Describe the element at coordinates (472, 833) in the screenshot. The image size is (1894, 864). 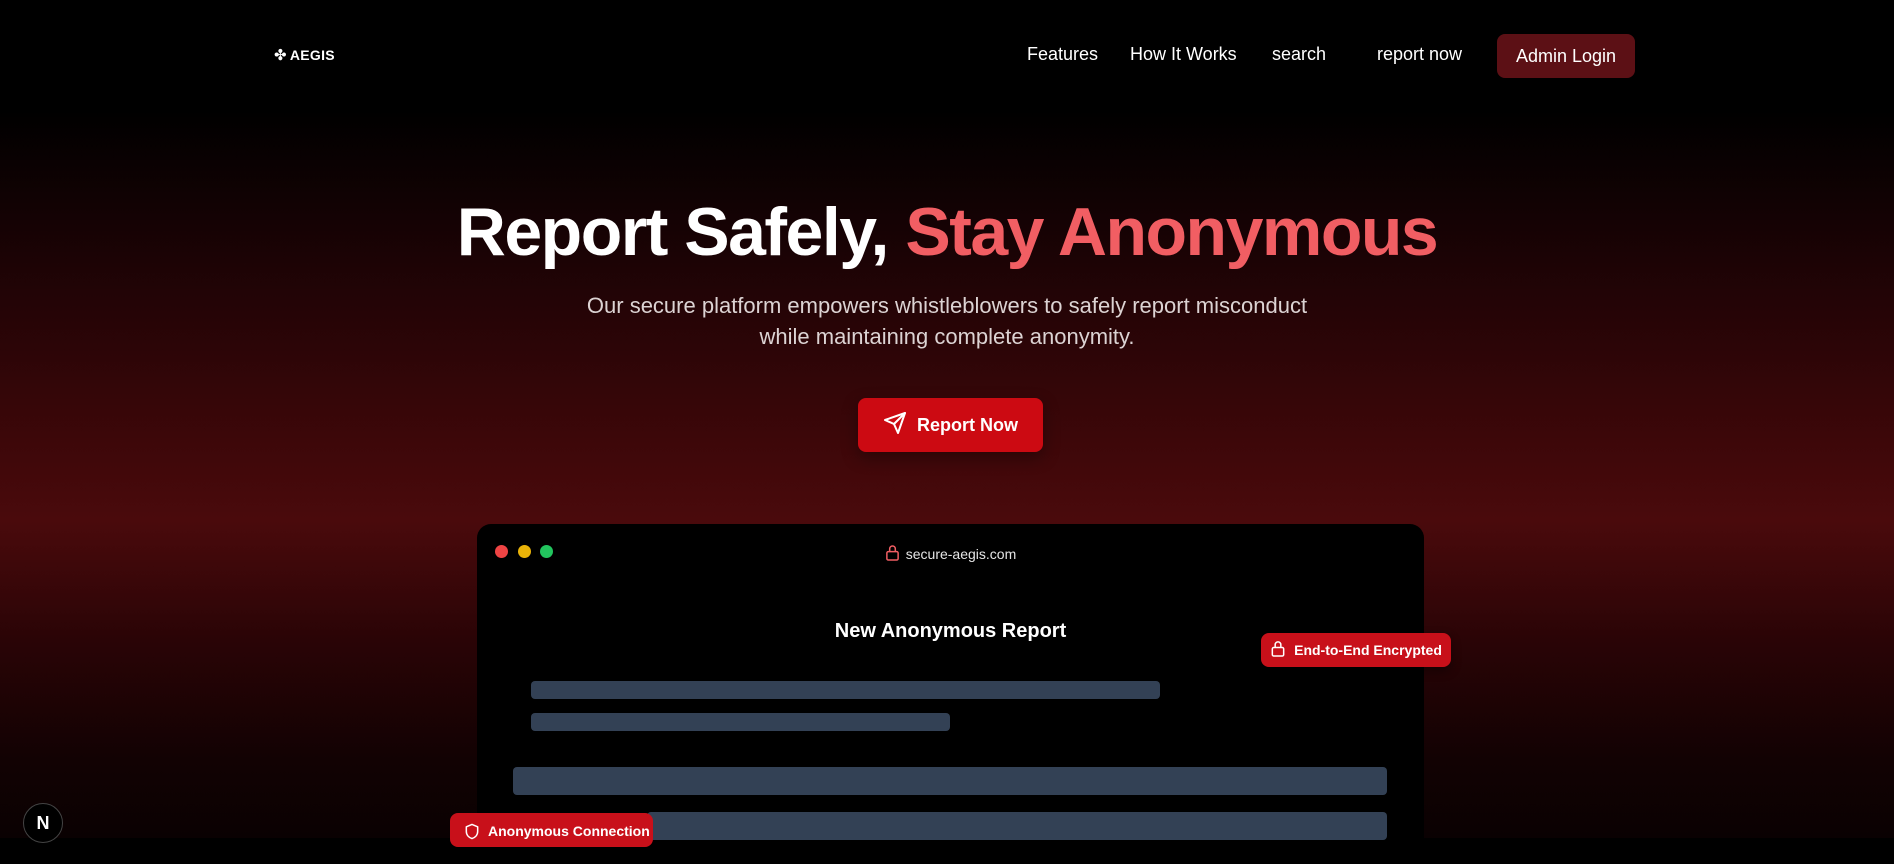
I see `shield-icon` at that location.